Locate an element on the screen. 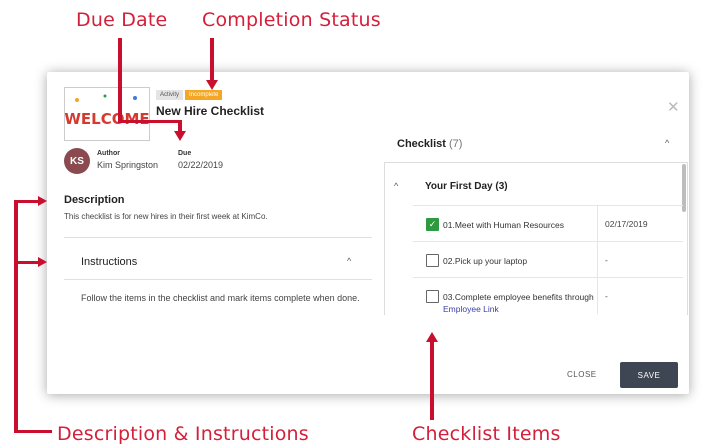  arrow-up-icon is located at coordinates (432, 337).